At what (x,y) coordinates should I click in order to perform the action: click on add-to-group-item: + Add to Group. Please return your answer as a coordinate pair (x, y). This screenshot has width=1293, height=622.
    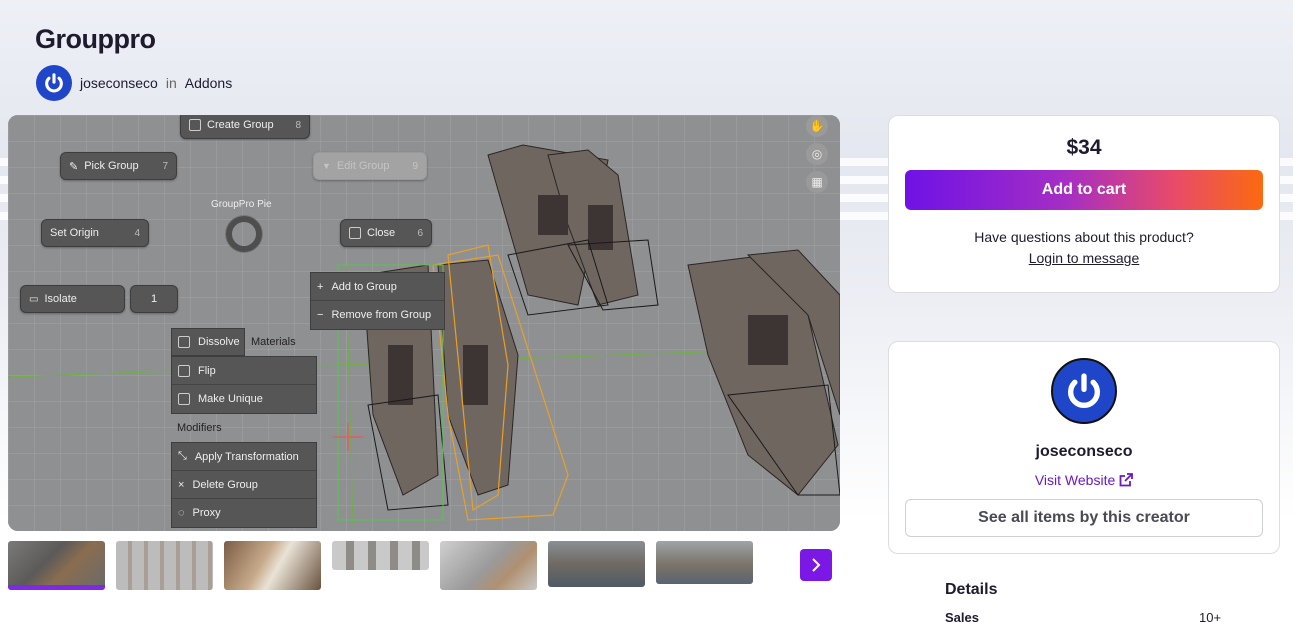
    Looking at the image, I should click on (377, 287).